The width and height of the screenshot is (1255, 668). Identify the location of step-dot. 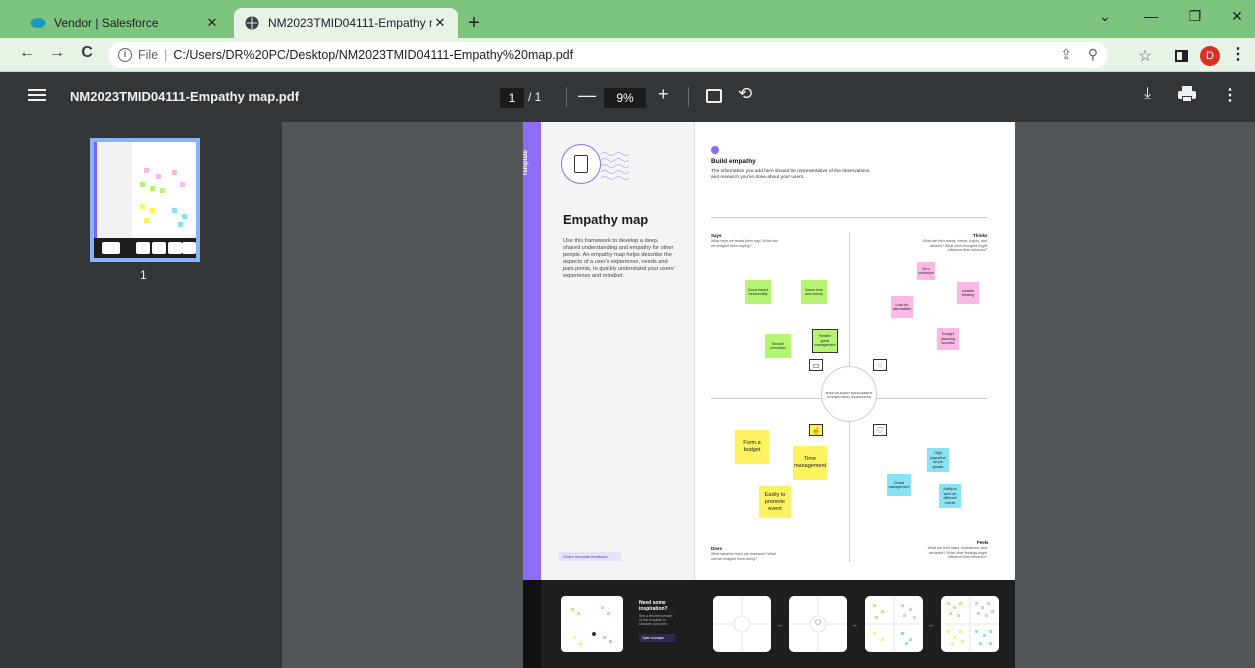
(715, 150).